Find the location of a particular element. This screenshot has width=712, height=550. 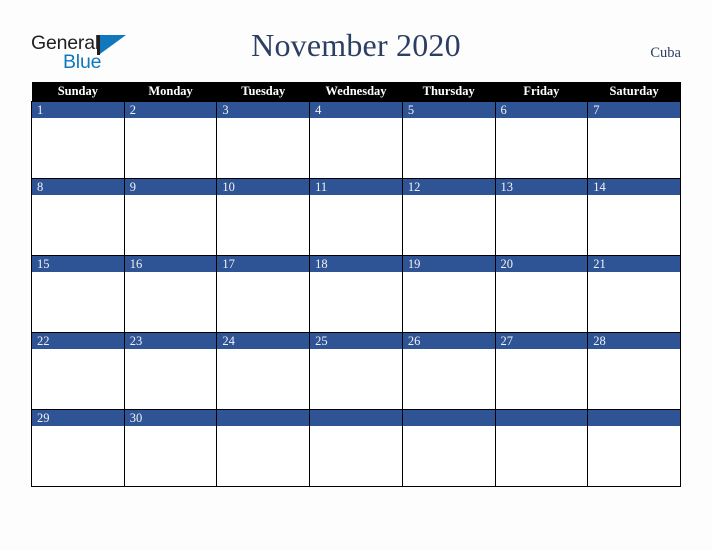

day-number: 13 is located at coordinates (541, 187).